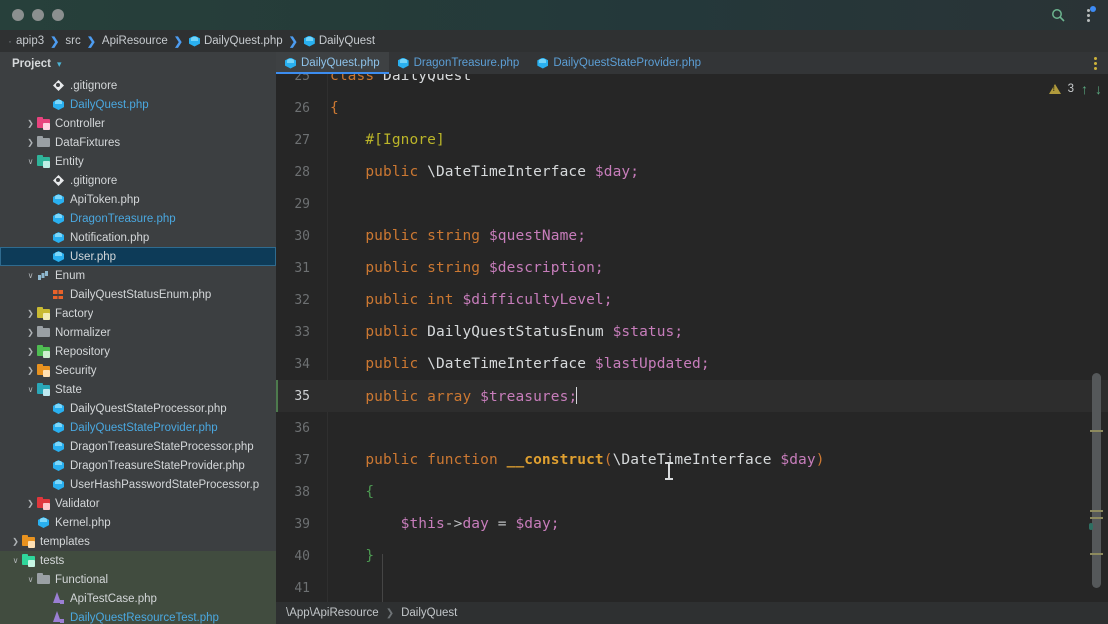 This screenshot has width=1108, height=624. What do you see at coordinates (58, 15) in the screenshot?
I see `maximize-window-button` at bounding box center [58, 15].